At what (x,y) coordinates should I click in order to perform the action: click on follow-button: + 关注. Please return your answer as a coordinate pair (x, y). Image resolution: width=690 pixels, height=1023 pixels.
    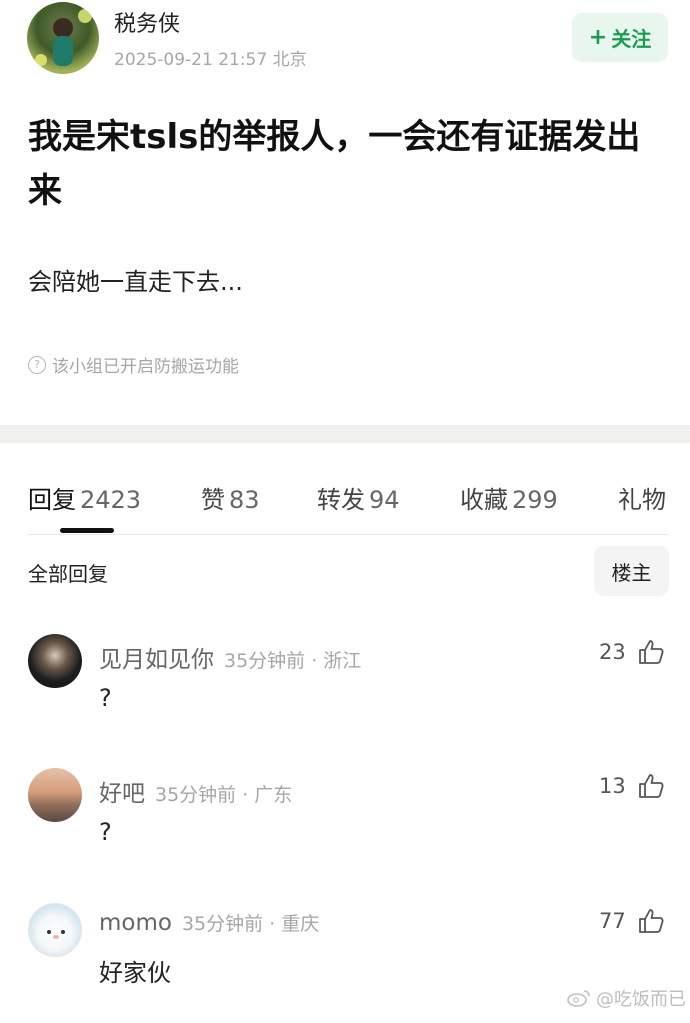
    Looking at the image, I should click on (620, 37).